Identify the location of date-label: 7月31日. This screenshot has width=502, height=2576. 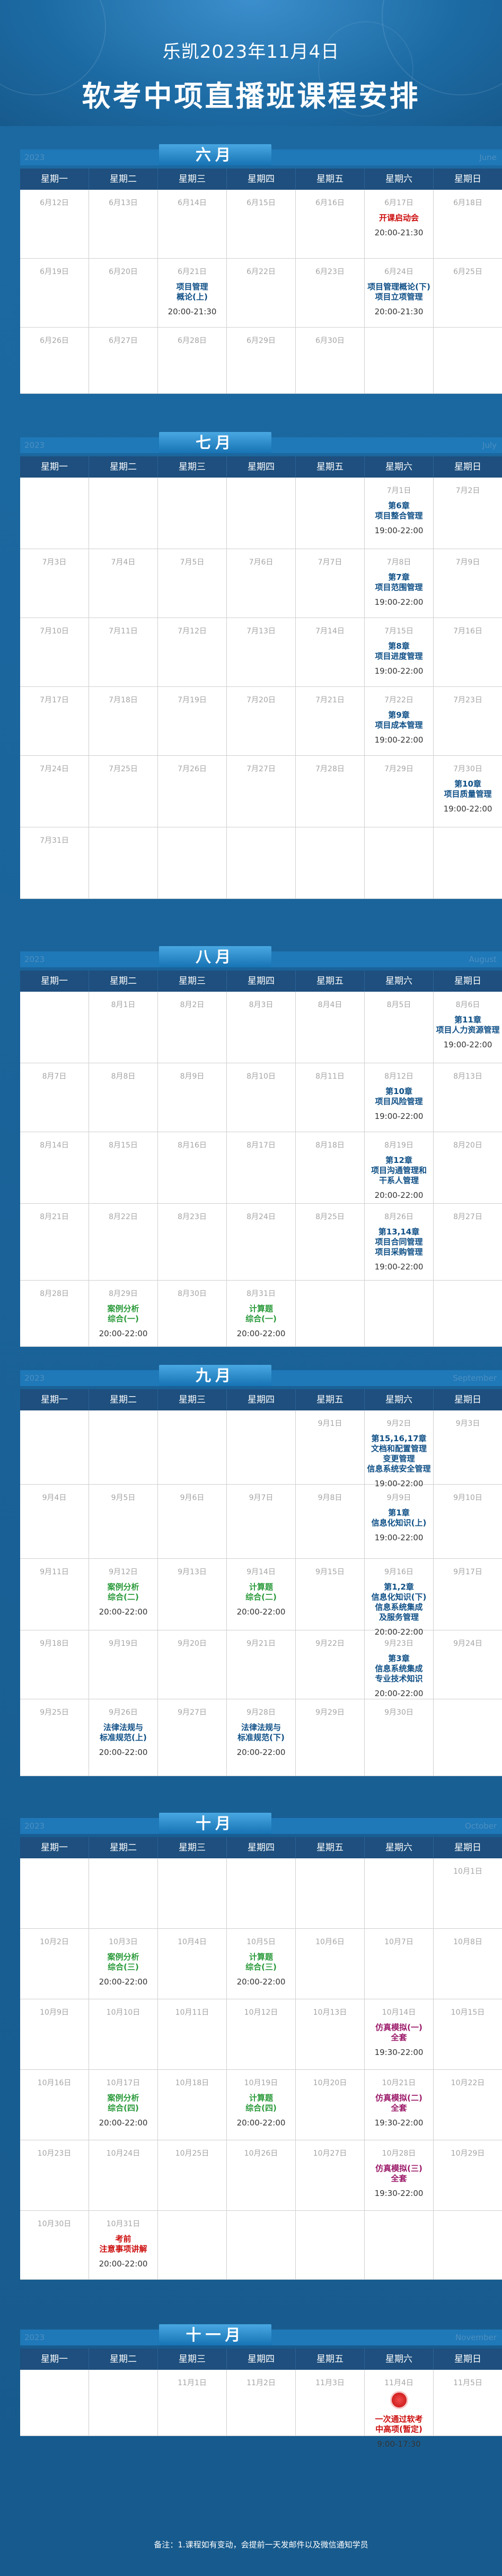
(54, 840).